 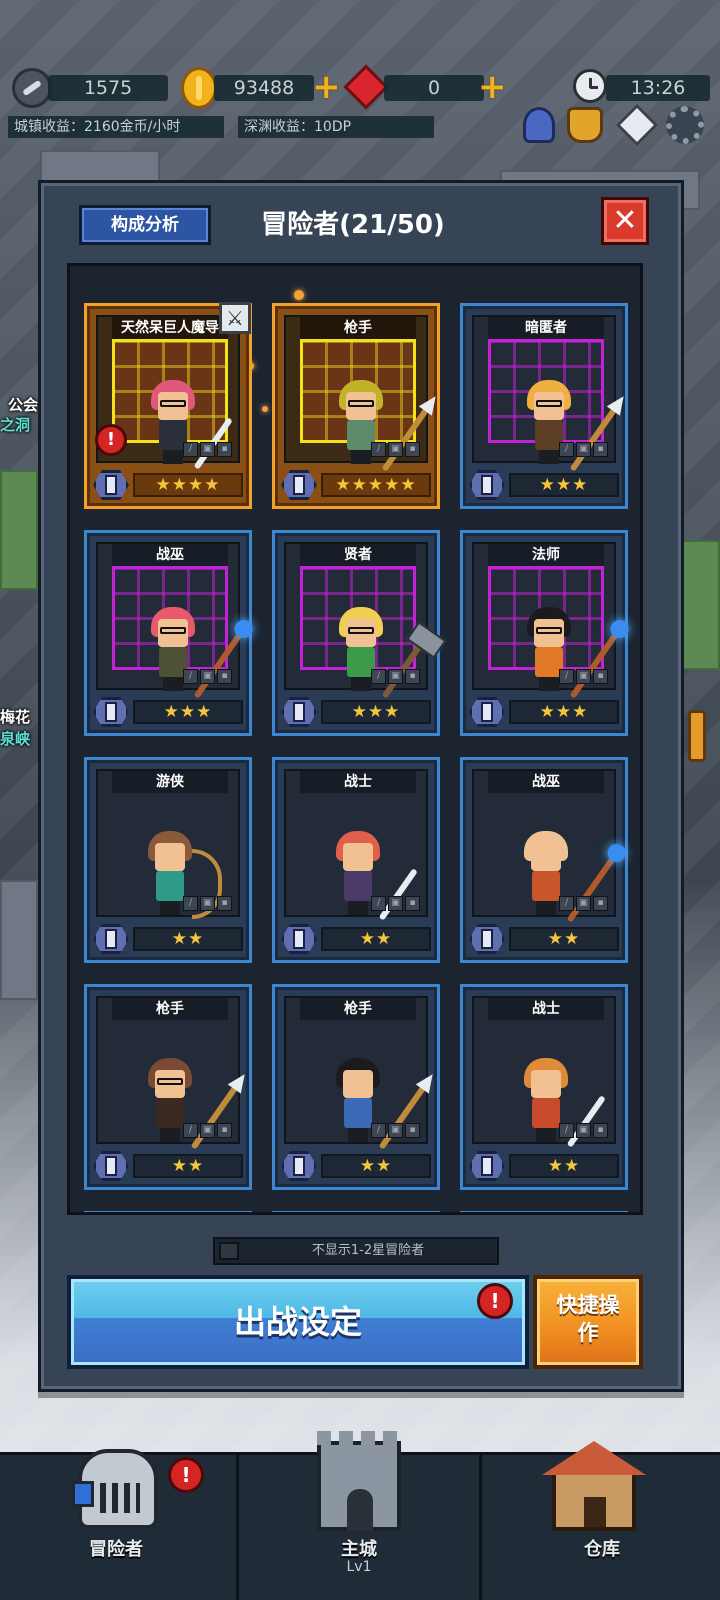 What do you see at coordinates (359, 1567) in the screenshot?
I see `nav-level: Lv1` at bounding box center [359, 1567].